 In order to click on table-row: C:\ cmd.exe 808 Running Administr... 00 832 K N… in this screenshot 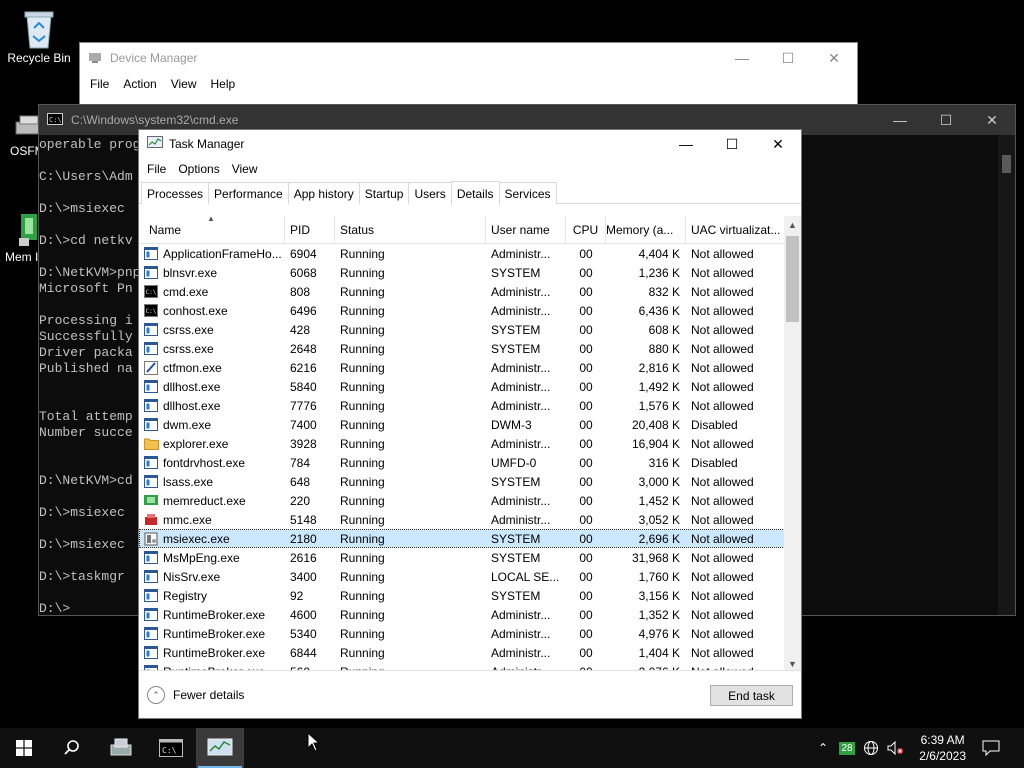, I will do `click(470, 291)`.